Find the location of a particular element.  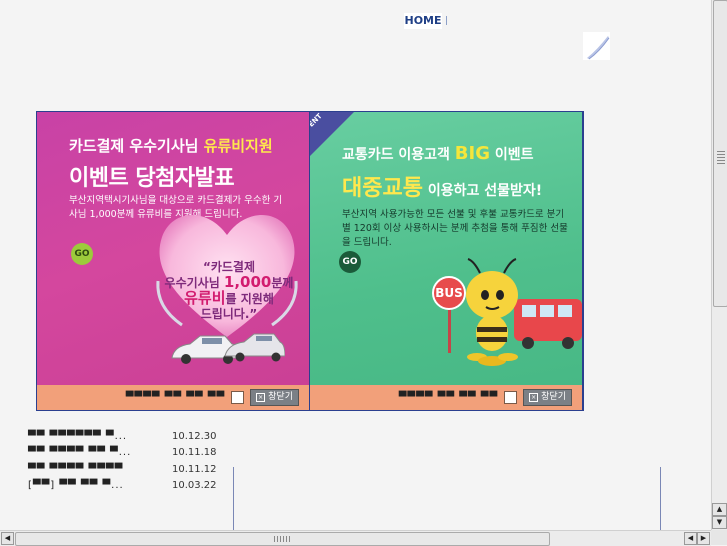

broken-image-icon is located at coordinates (596, 46).